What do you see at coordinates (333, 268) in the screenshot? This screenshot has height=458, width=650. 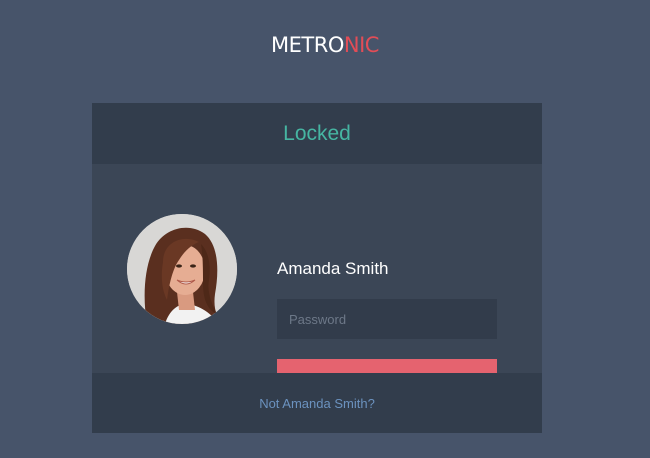 I see `username-label: Amanda Smith` at bounding box center [333, 268].